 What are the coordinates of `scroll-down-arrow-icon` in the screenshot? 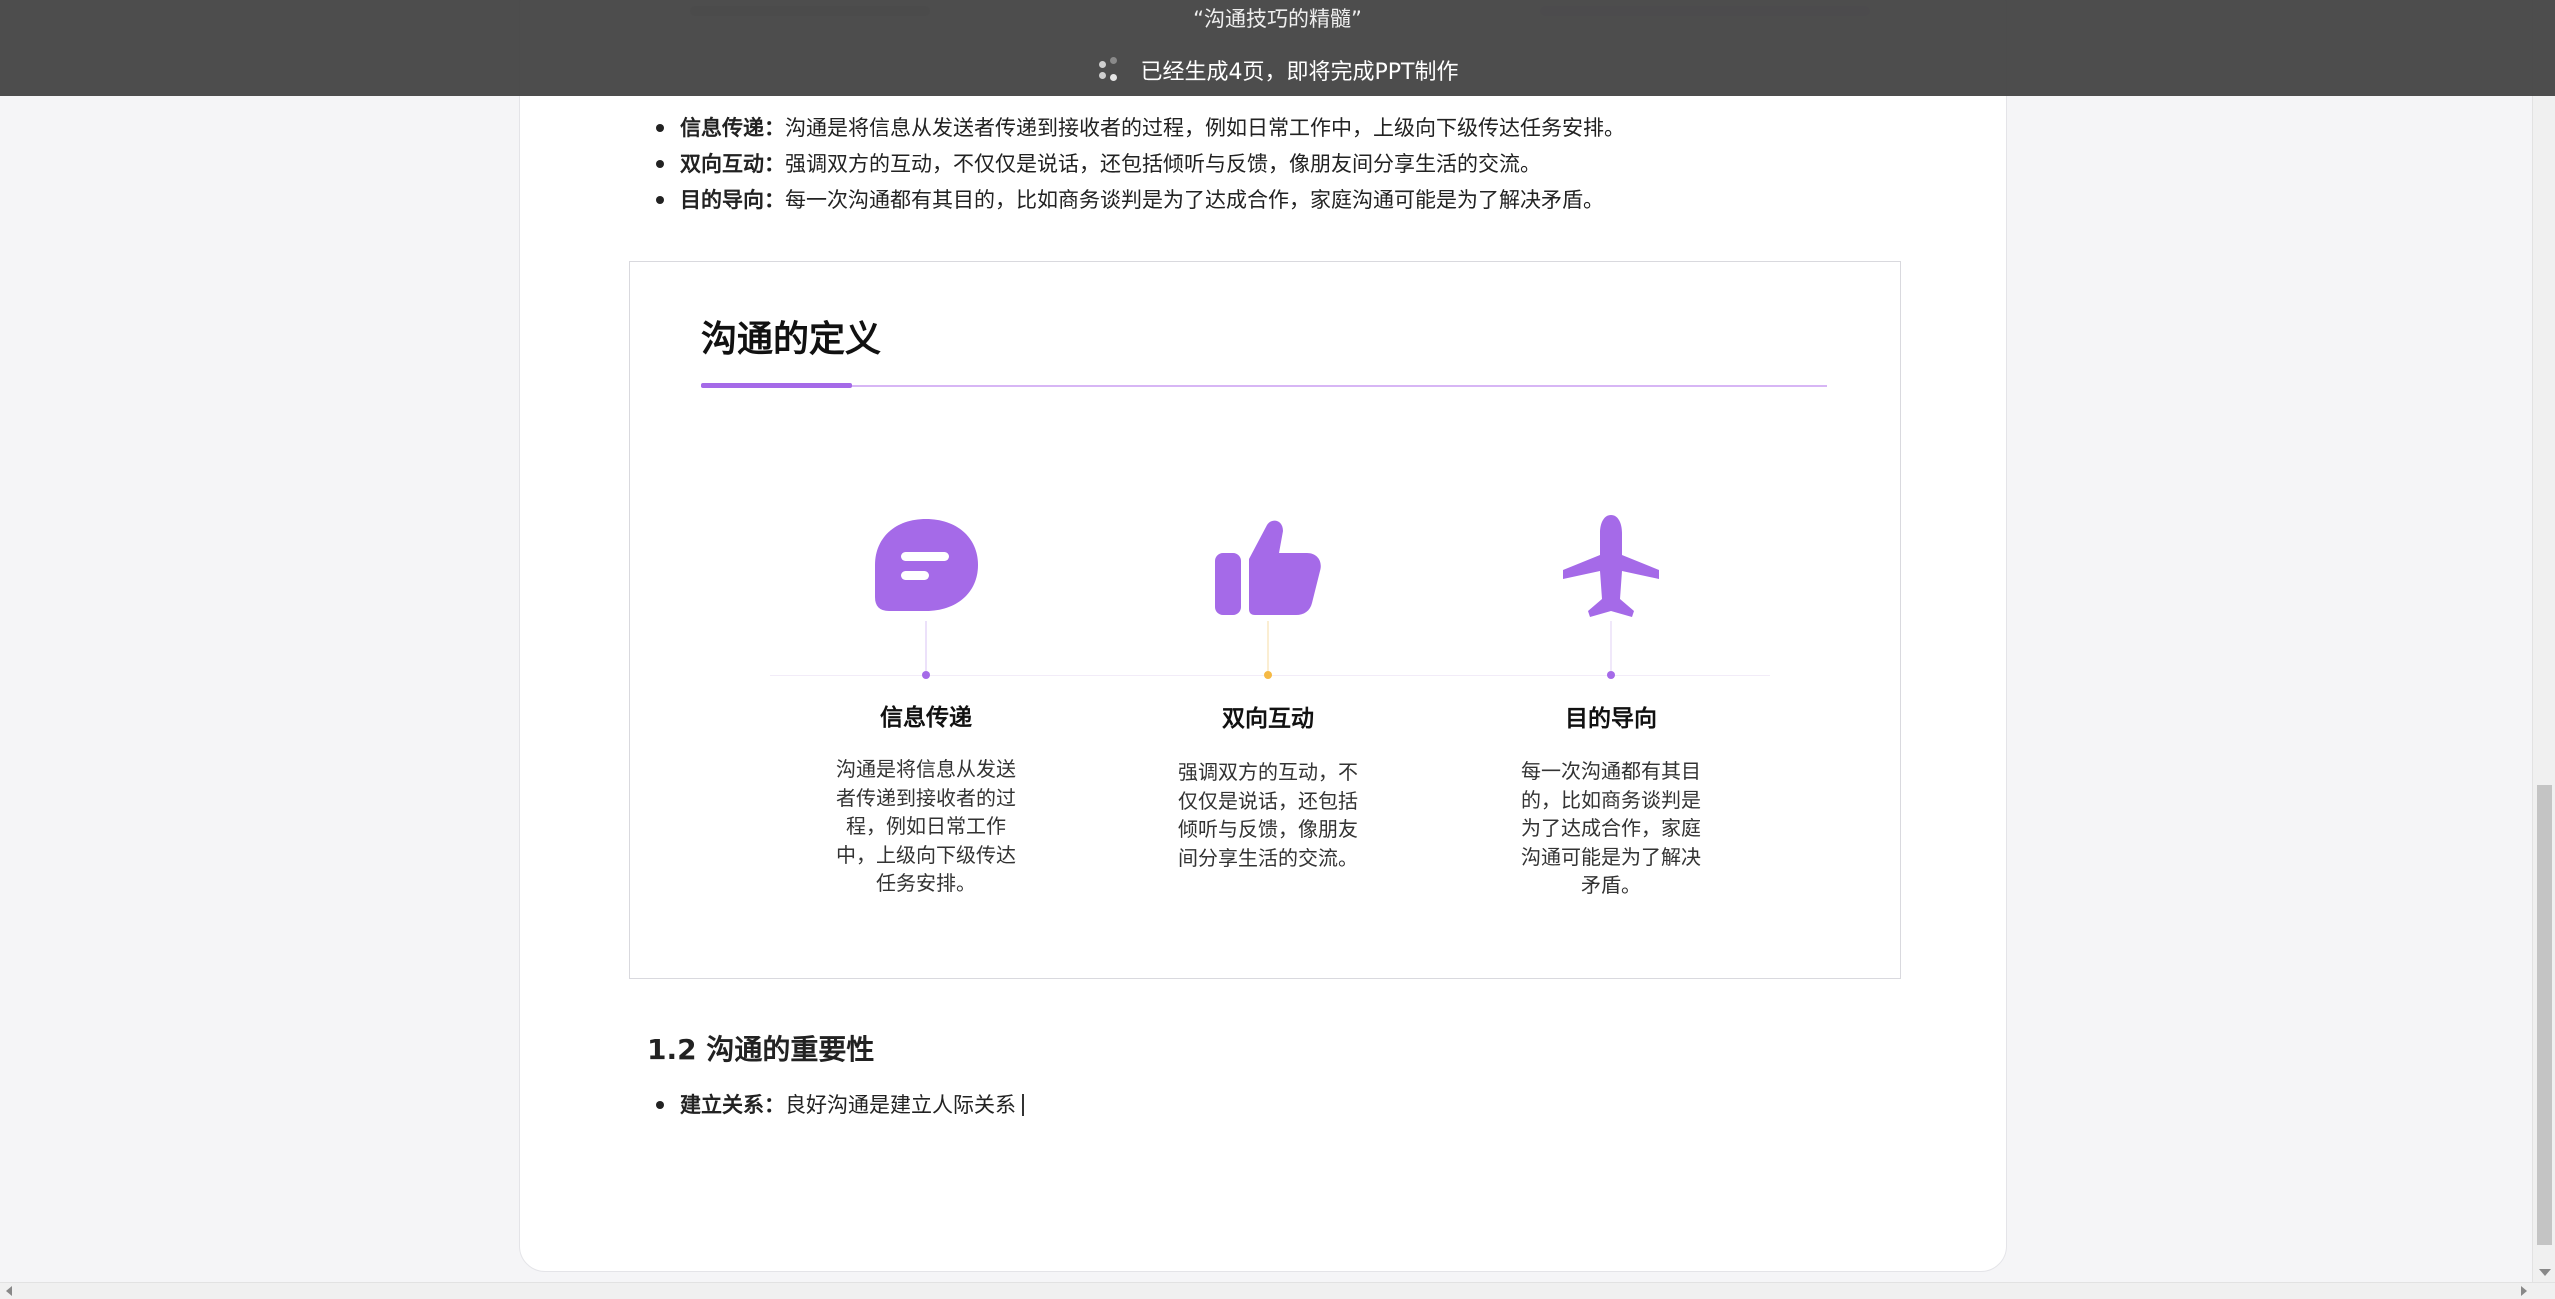 It's located at (2545, 1272).